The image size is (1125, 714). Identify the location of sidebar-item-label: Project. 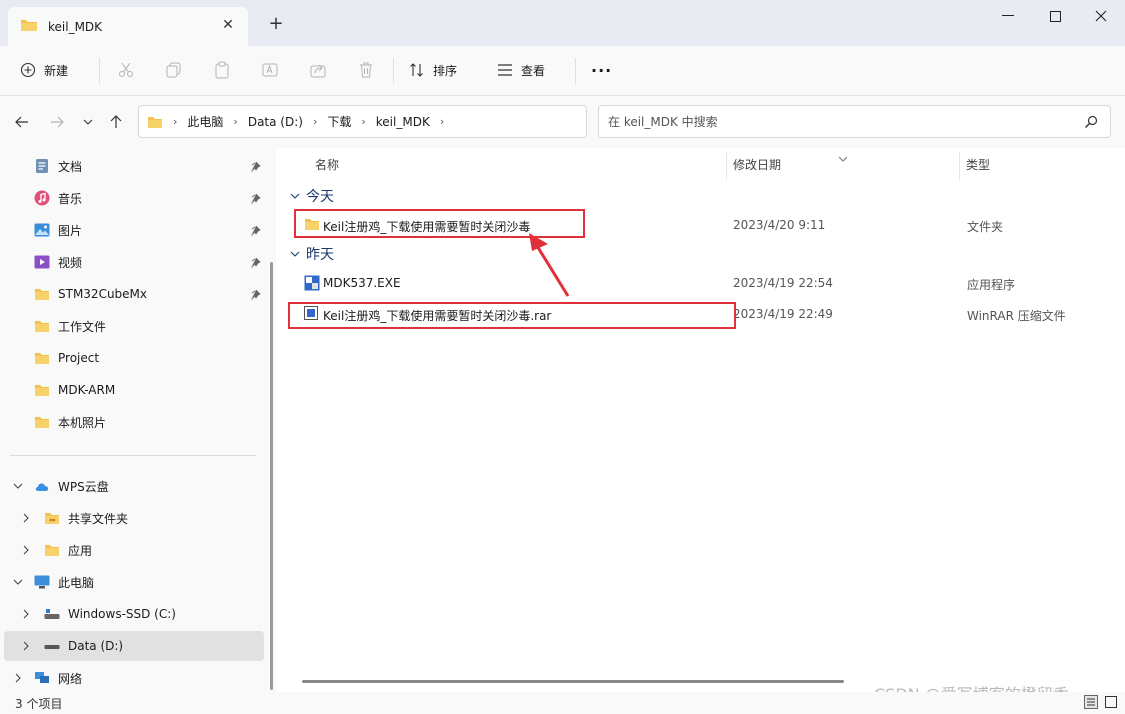
(79, 358).